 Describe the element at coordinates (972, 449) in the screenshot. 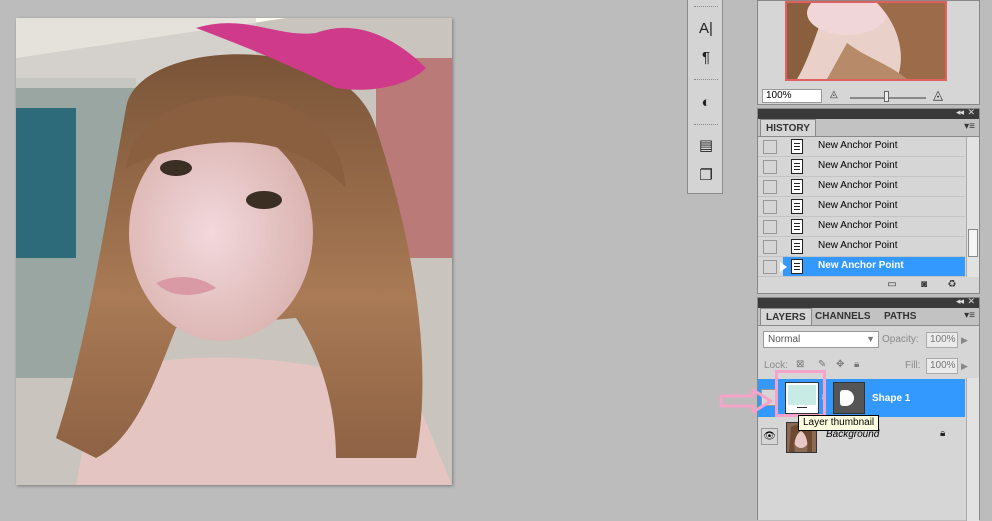

I see `layers-scrollbar` at that location.